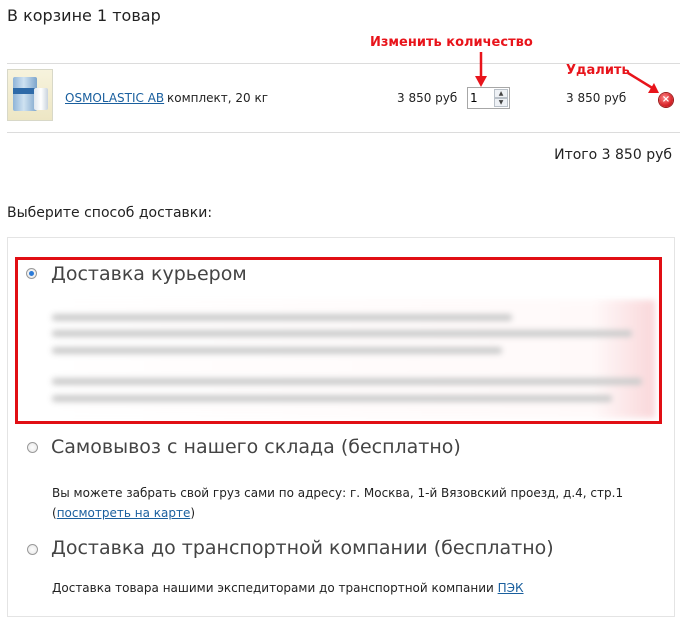  I want to click on line-total: 3 850 руб, so click(596, 98).